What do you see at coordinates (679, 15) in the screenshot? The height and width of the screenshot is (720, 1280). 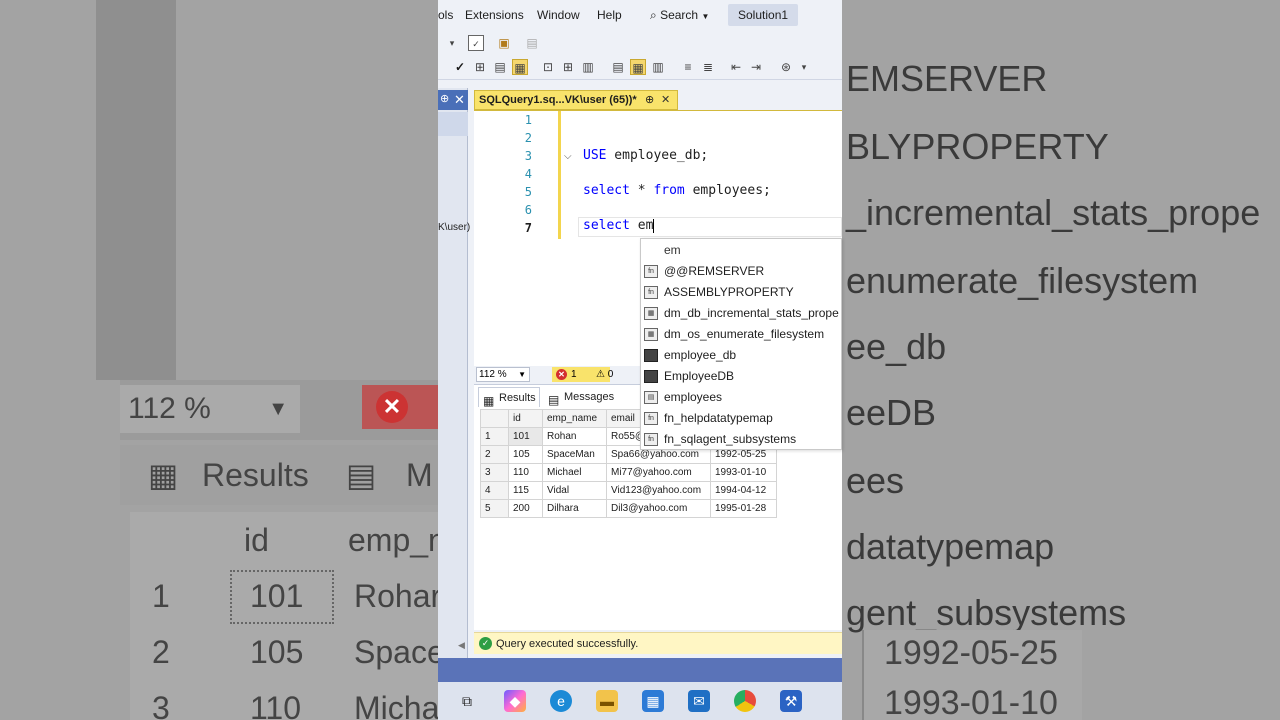 I see `search-menu: ⌕ Search ▼` at bounding box center [679, 15].